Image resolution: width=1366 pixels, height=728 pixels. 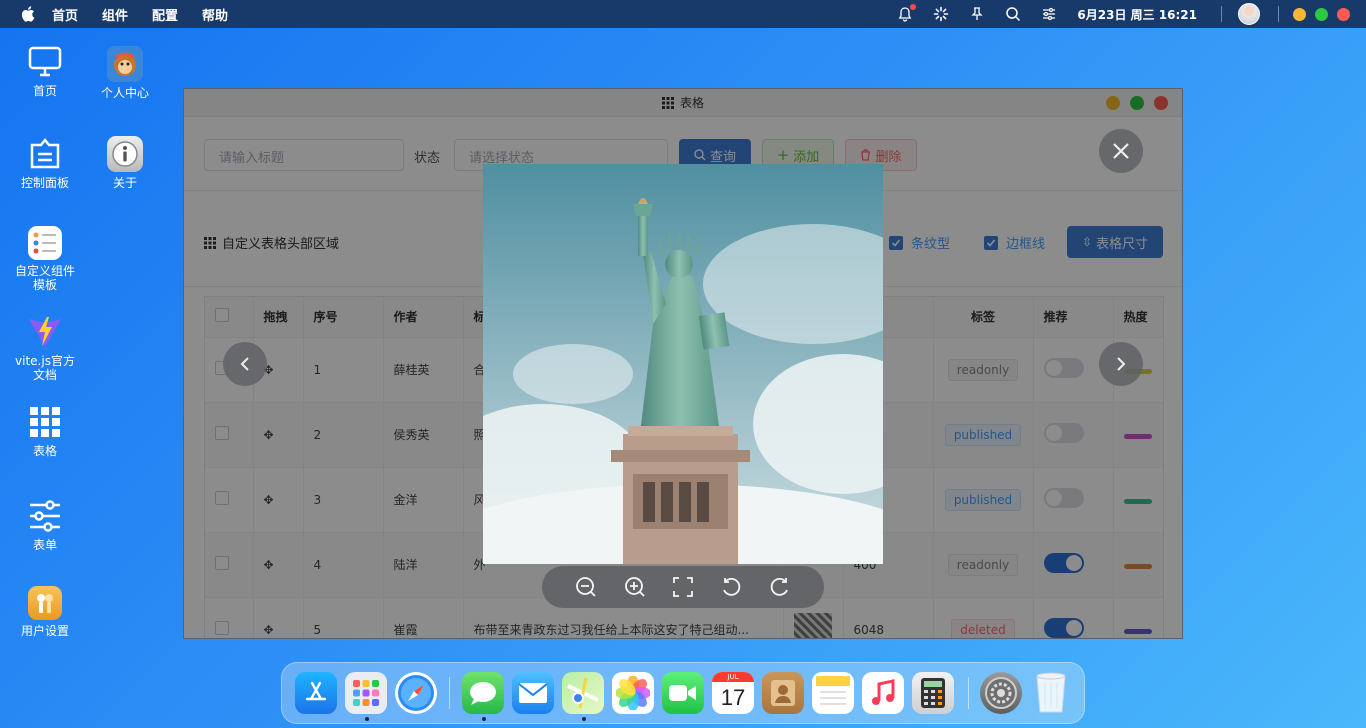 I want to click on search-icon, so click(x=1013, y=14).